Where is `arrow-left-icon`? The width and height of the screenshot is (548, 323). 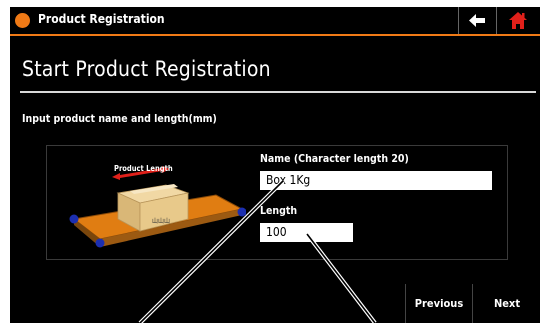 arrow-left-icon is located at coordinates (477, 20).